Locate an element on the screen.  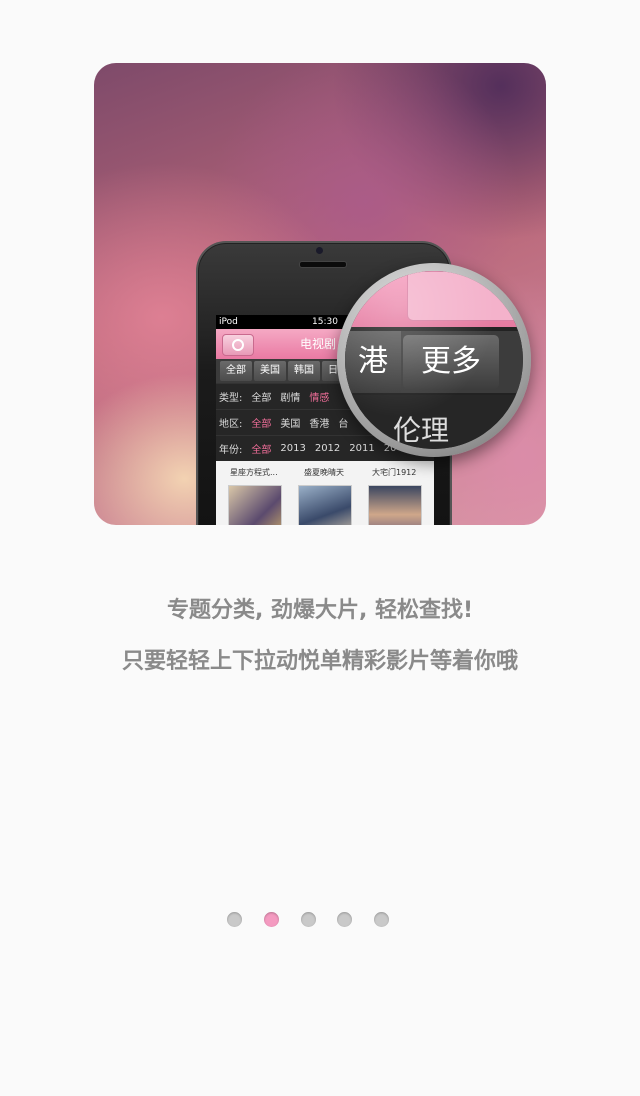
filter-option: 2013 is located at coordinates (293, 448).